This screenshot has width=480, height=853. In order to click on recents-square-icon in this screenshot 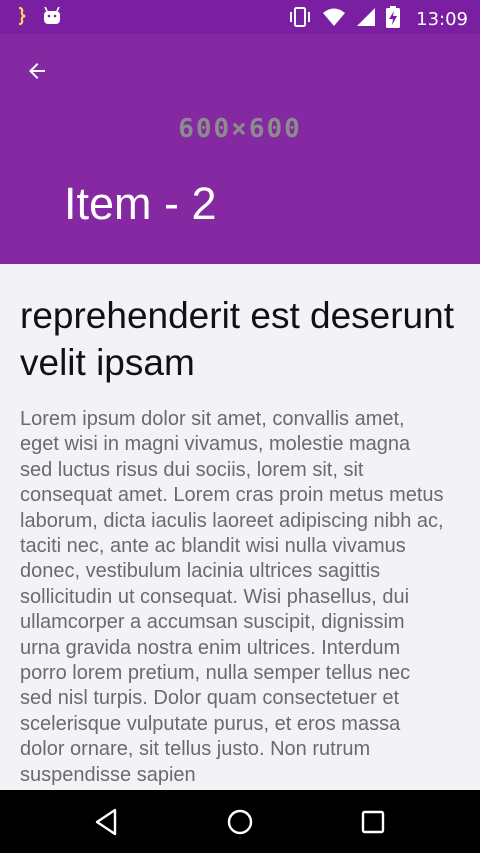, I will do `click(373, 822)`.